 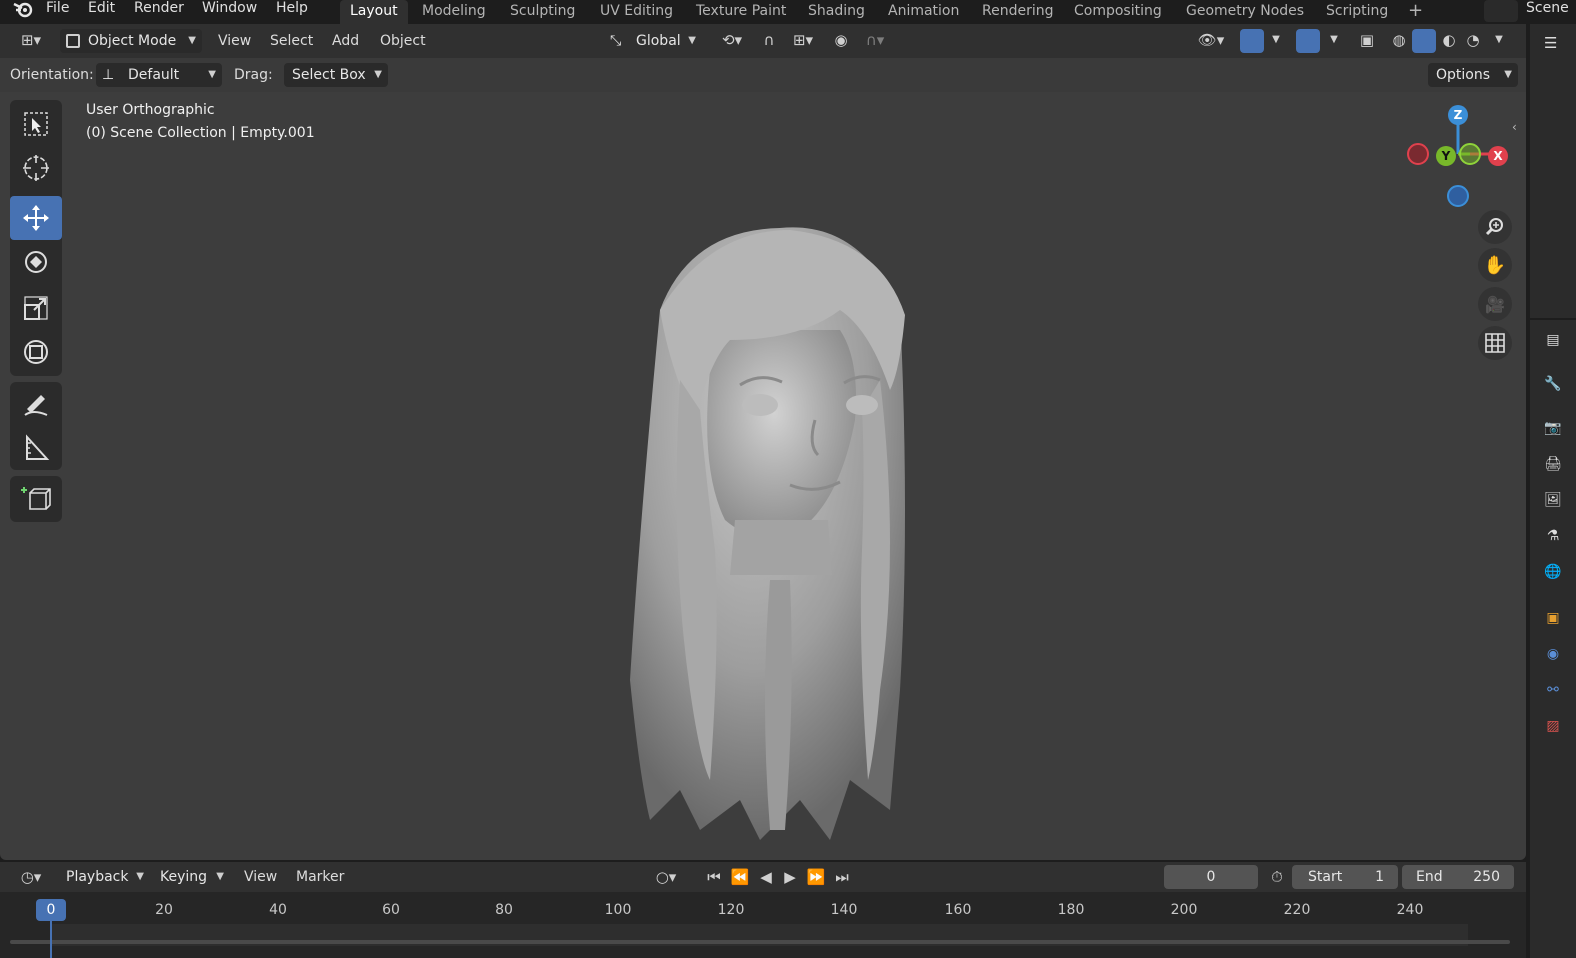 I want to click on tab-scripting: Scripting, so click(x=1357, y=12).